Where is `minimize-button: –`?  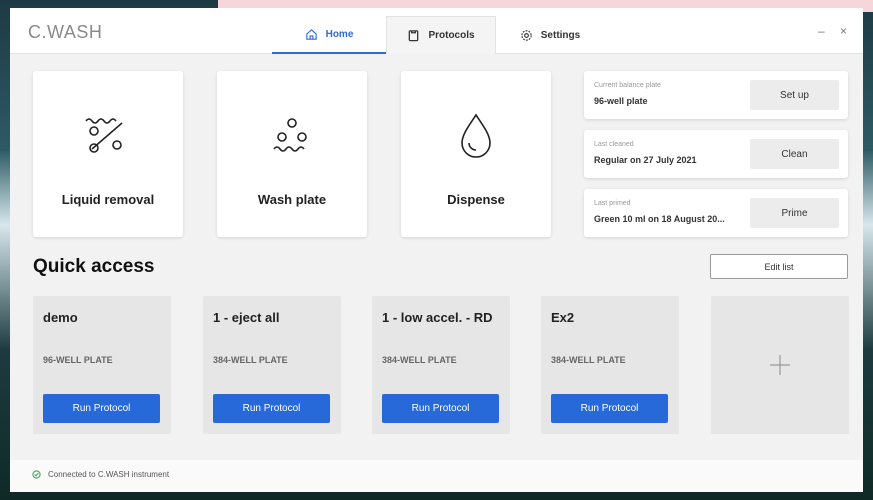
minimize-button: – is located at coordinates (821, 31).